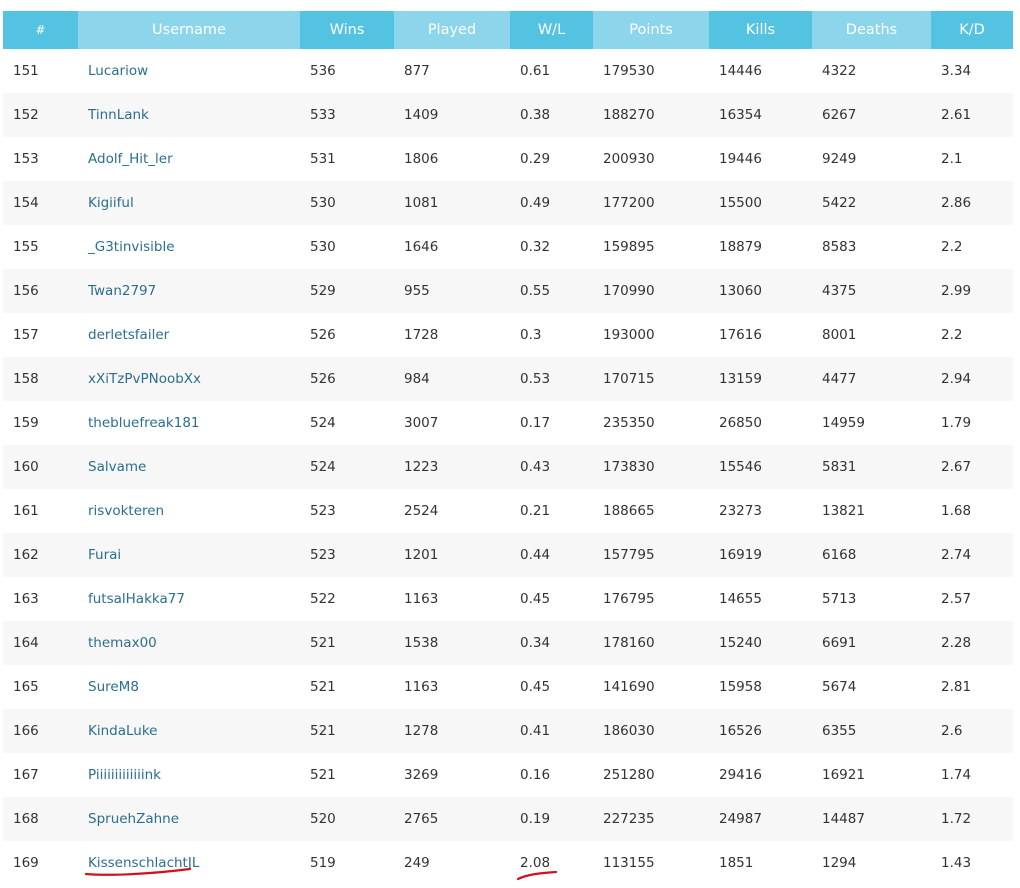 The height and width of the screenshot is (888, 1020). I want to click on username-link: Kigiiful, so click(111, 203).